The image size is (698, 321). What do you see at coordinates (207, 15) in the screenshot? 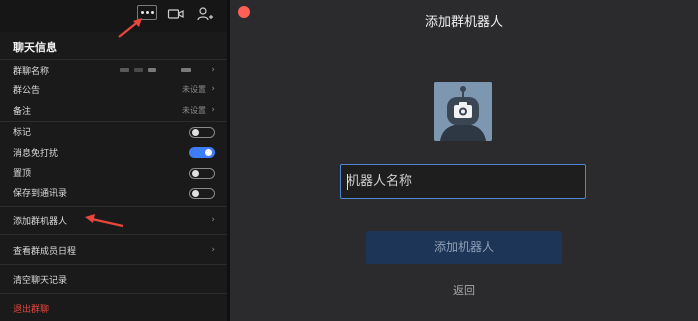
I see `add-member-icon` at bounding box center [207, 15].